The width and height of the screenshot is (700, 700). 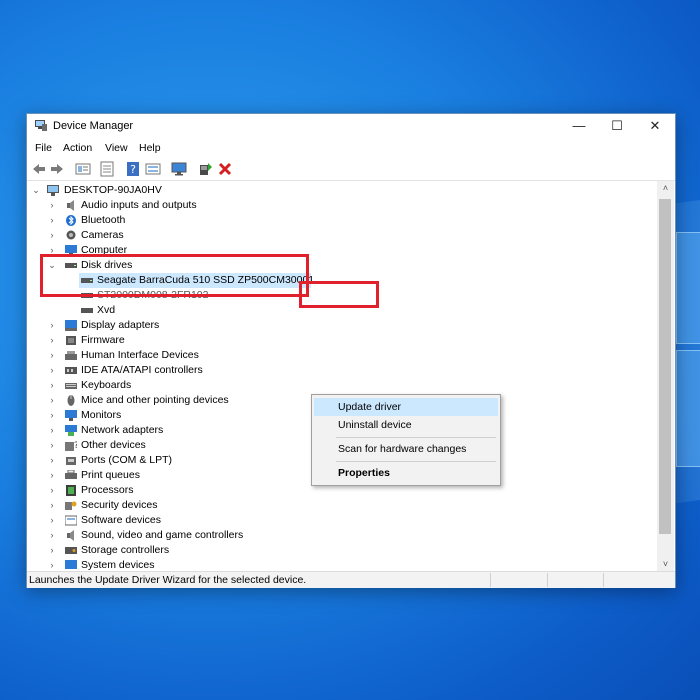 I want to click on tree-node-firmware: › Firmware, so click(x=197, y=340).